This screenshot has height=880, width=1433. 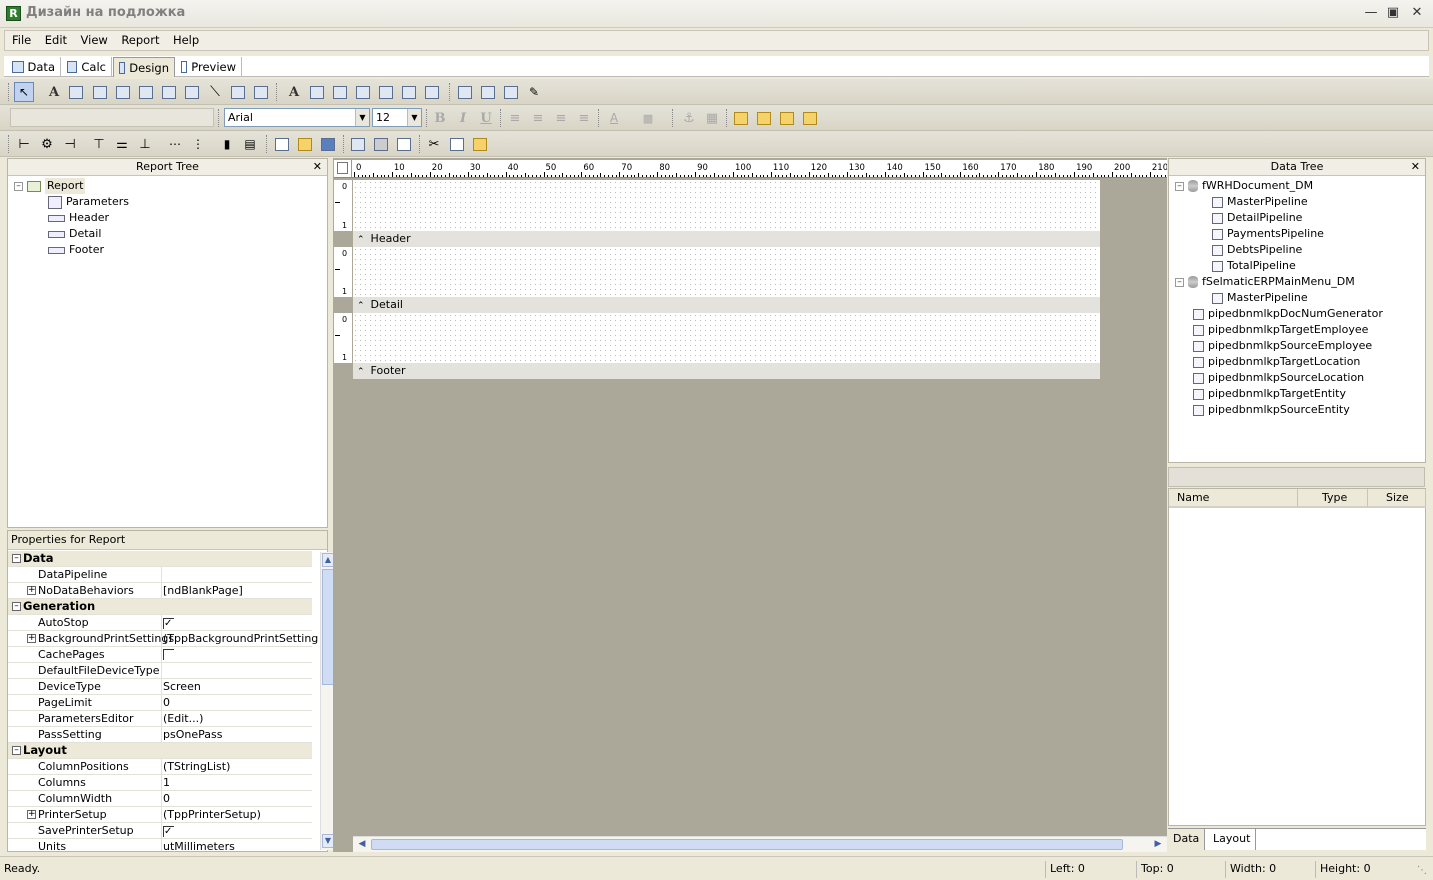 I want to click on menu-edit: Edit, so click(x=56, y=40).